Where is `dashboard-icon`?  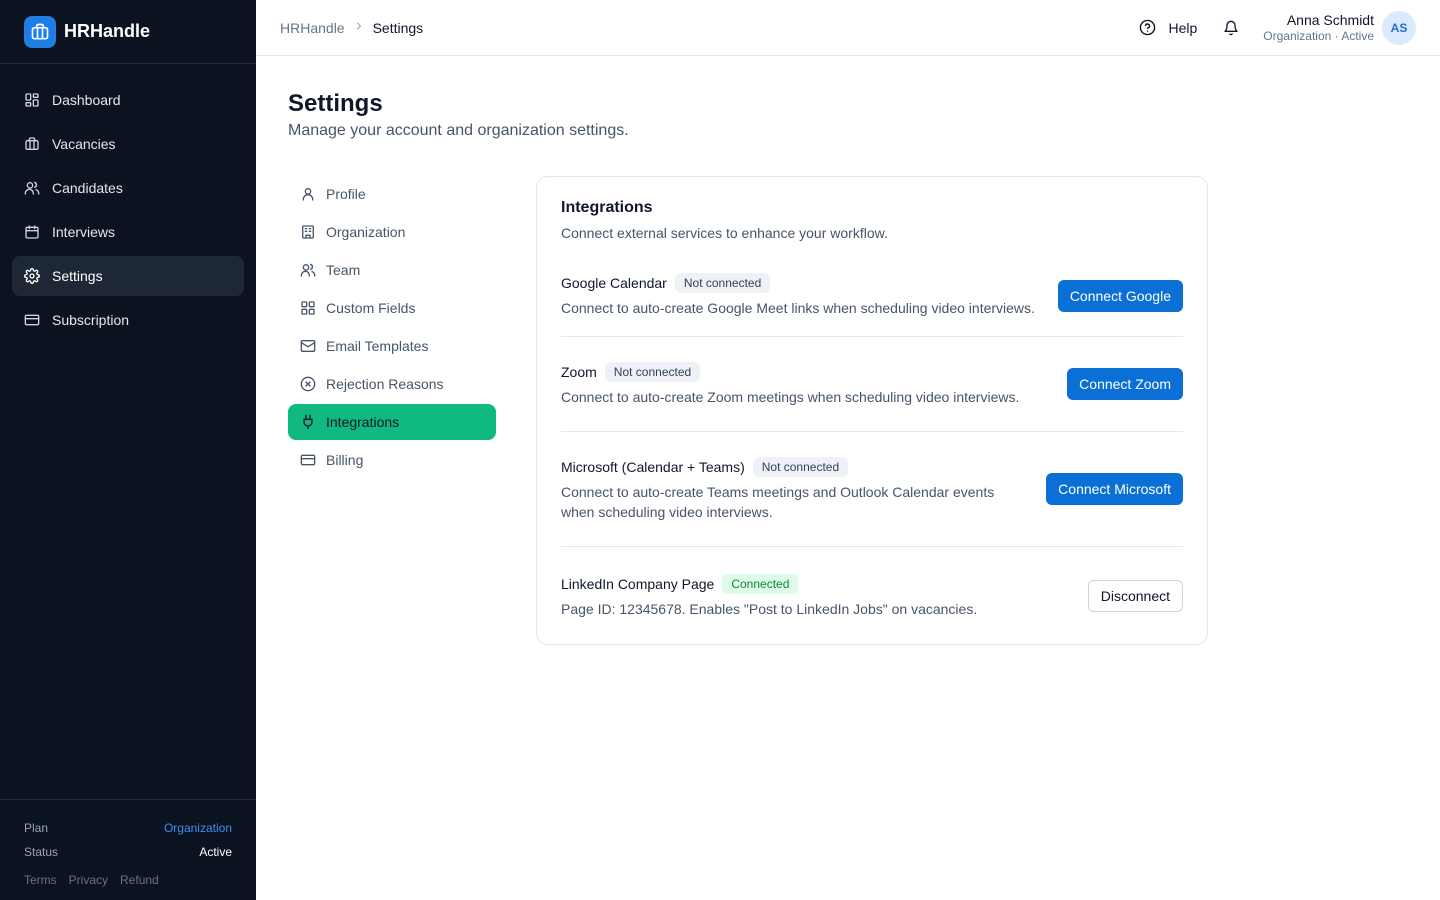 dashboard-icon is located at coordinates (32, 100).